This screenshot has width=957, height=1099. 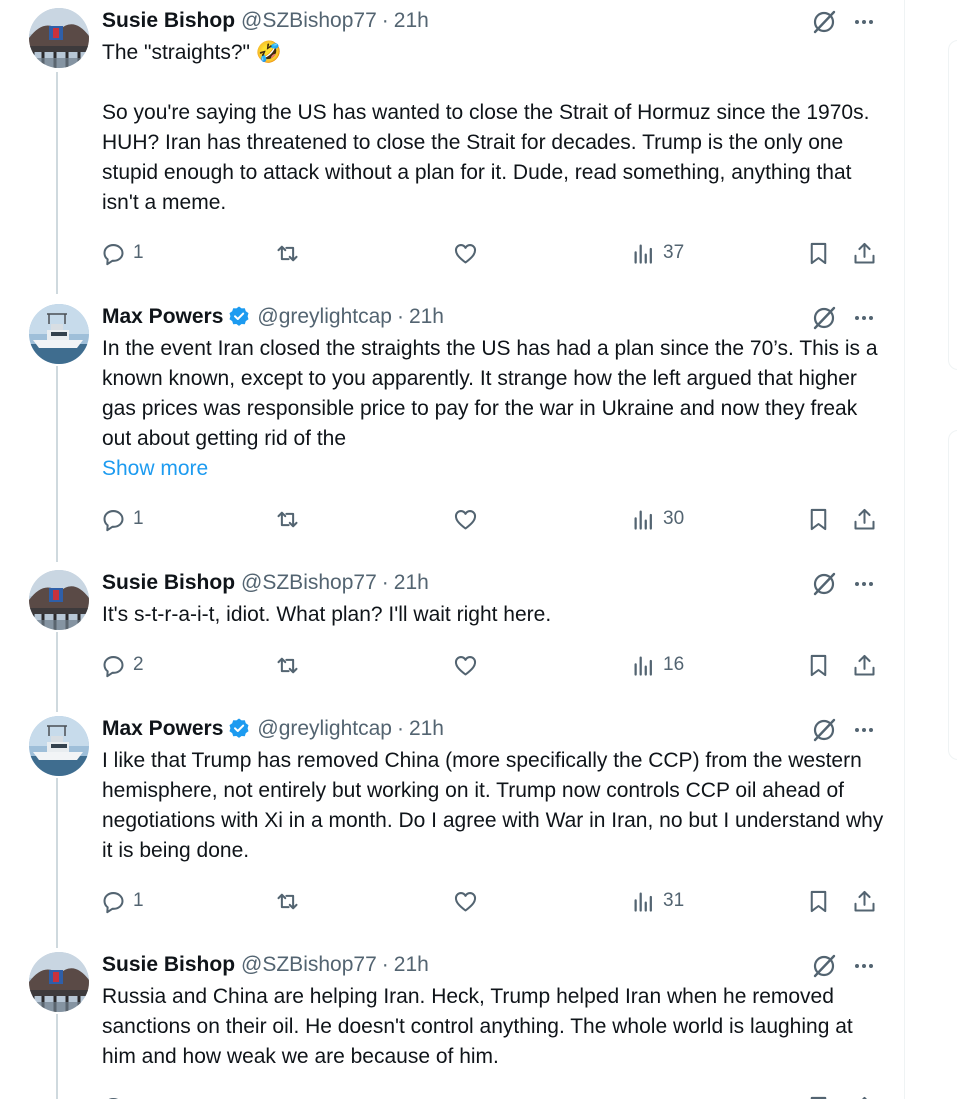 I want to click on views-button: 30, so click(x=657, y=519).